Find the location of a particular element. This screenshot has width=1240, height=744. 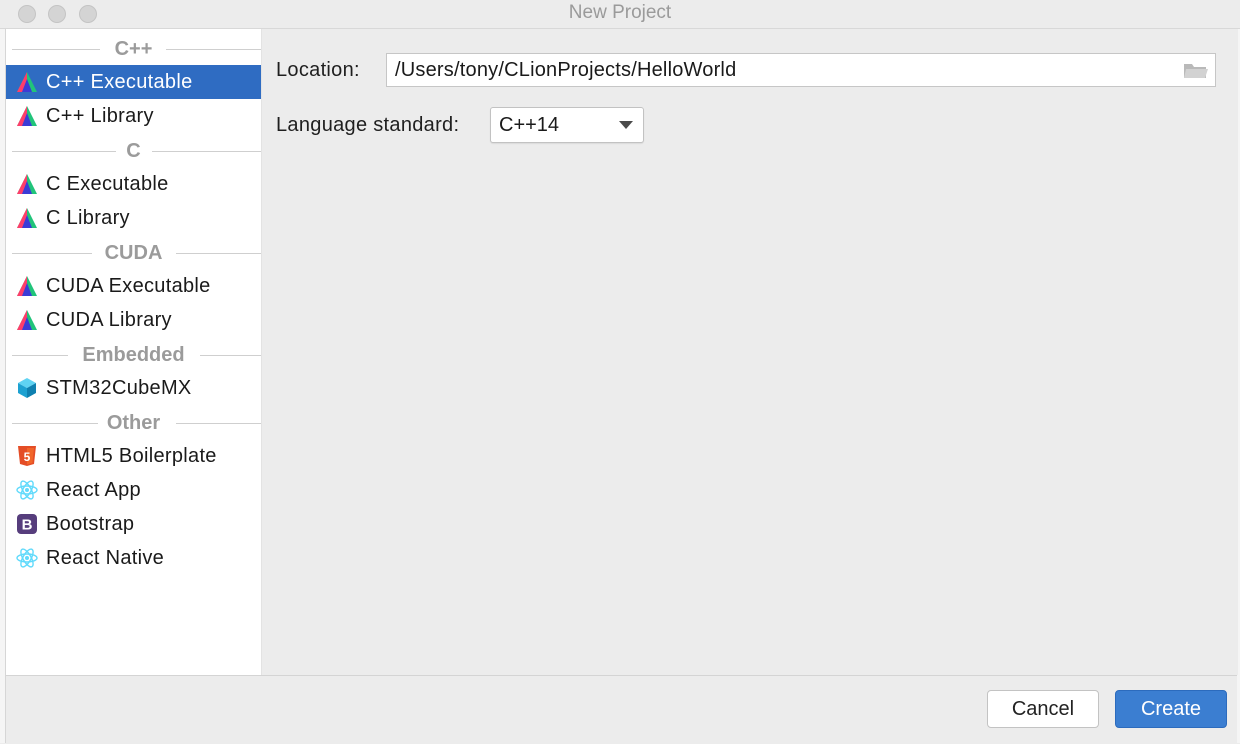

project-type-cpp-library: C++ Library is located at coordinates (133, 116).